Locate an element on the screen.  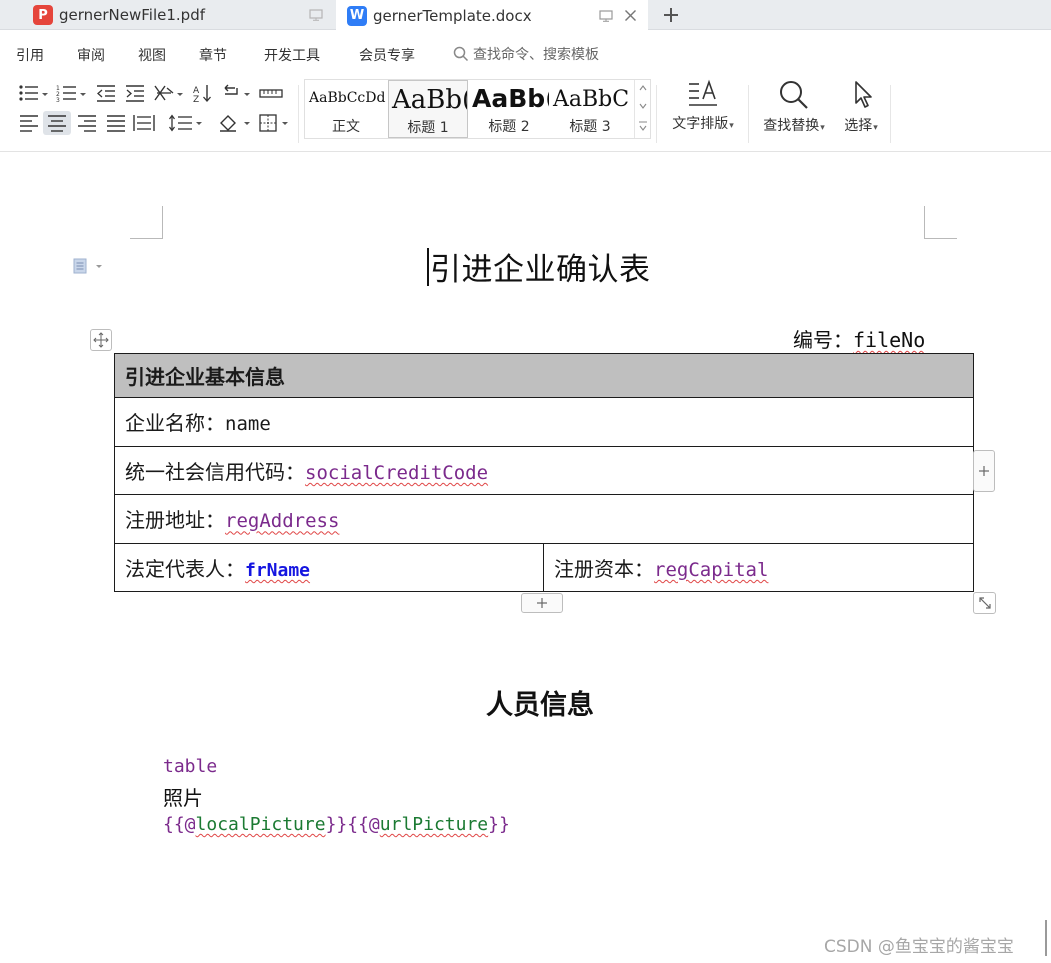
table-cell-reg-capital: 注册资本：regCapital is located at coordinates (758, 567).